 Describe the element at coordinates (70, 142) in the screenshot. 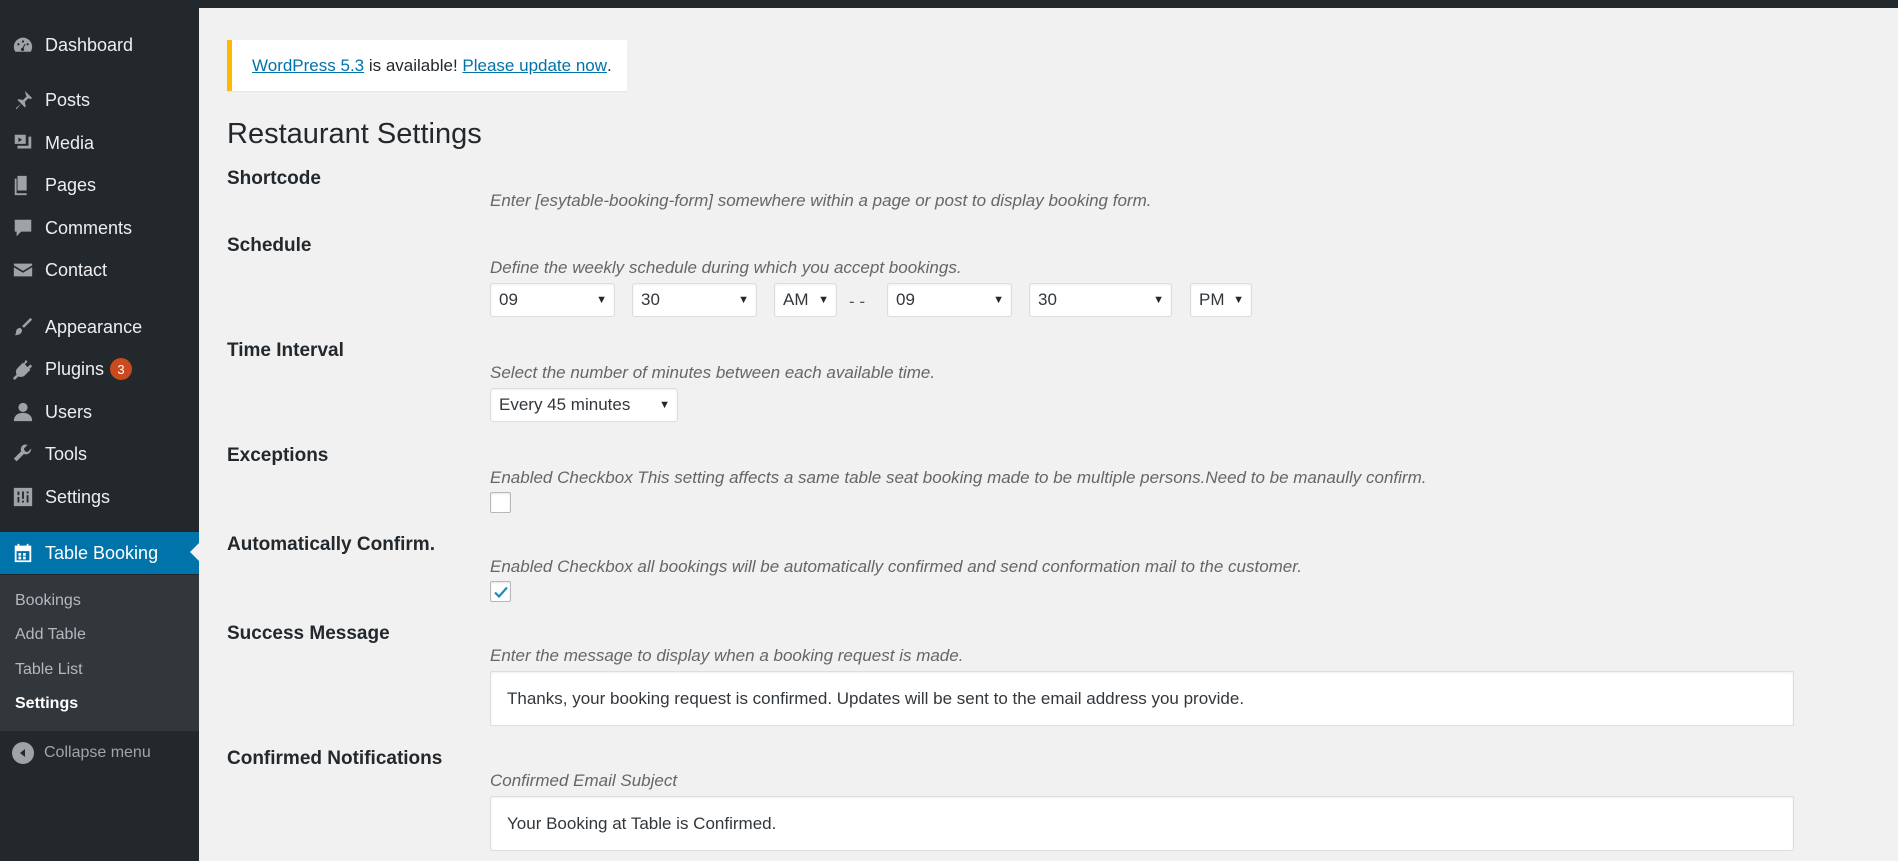

I see `sidebar-item-label: Media` at that location.